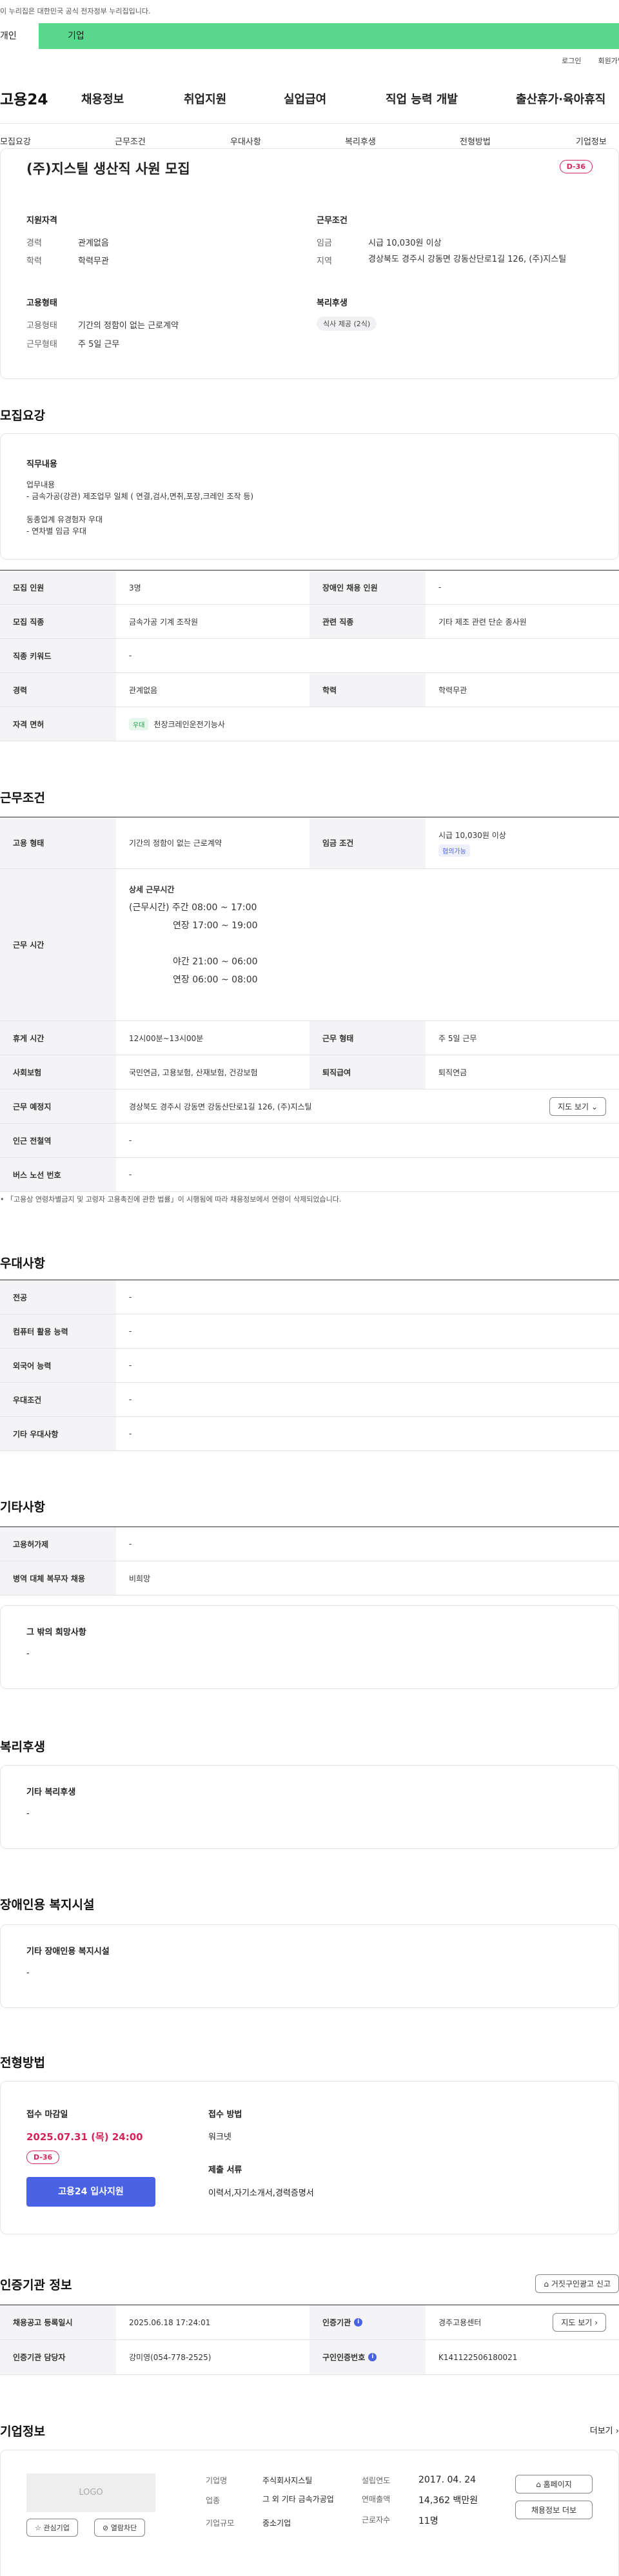 This screenshot has height=2576, width=619. Describe the element at coordinates (604, 2430) in the screenshot. I see `company-more-link: 더보기 ›` at that location.